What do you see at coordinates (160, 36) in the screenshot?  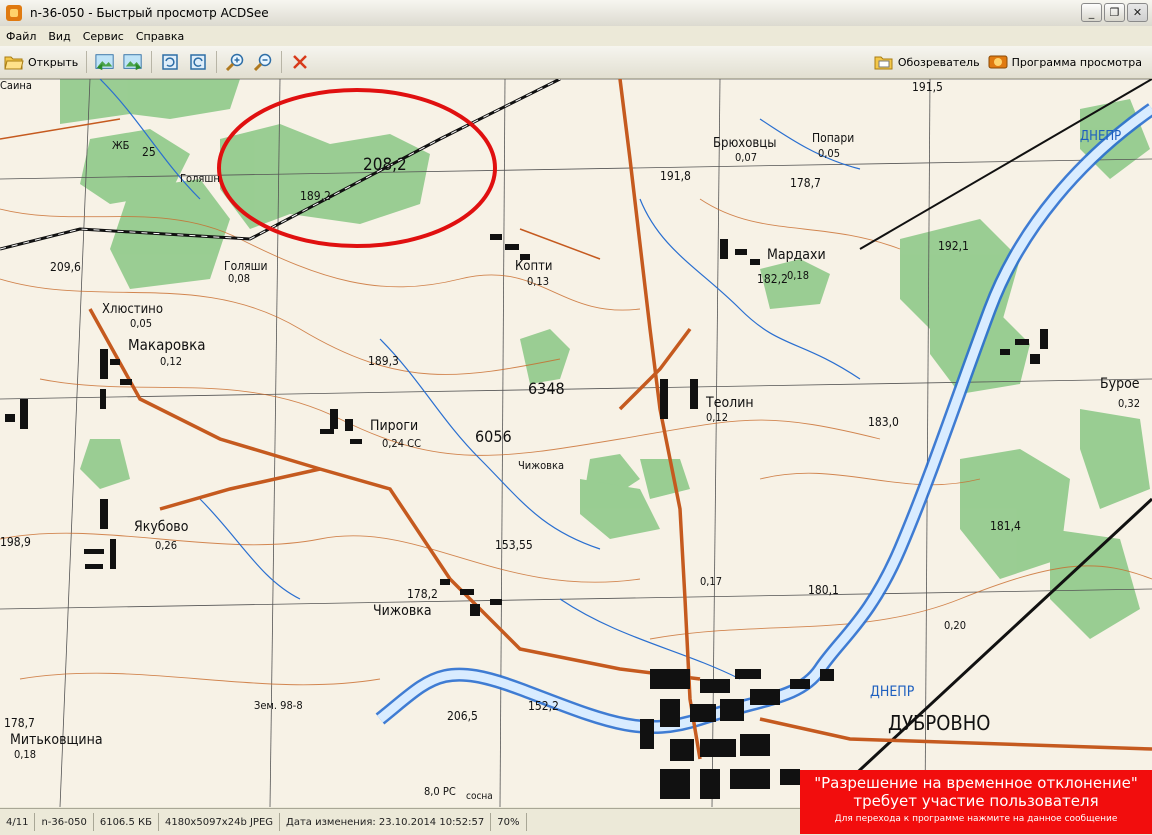 I see `menu-help: Справка` at bounding box center [160, 36].